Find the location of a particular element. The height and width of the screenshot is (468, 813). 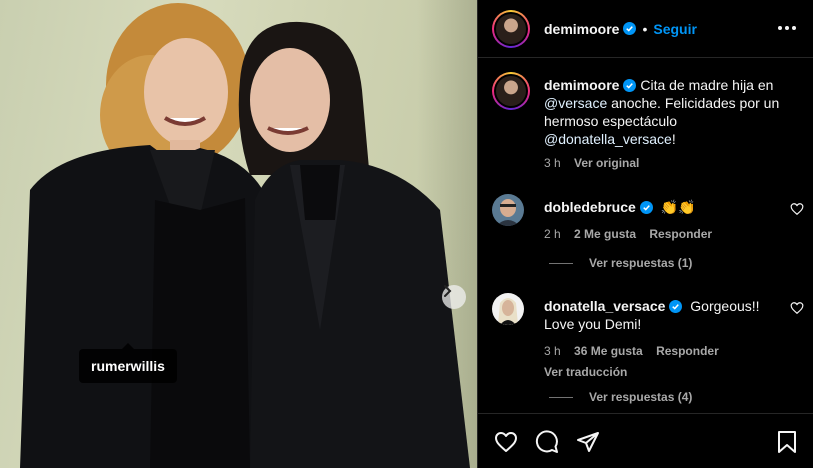

comment-body: dobledebruce 👏👏 2 h 2 Me gusta Responder is located at coordinates (659, 220).